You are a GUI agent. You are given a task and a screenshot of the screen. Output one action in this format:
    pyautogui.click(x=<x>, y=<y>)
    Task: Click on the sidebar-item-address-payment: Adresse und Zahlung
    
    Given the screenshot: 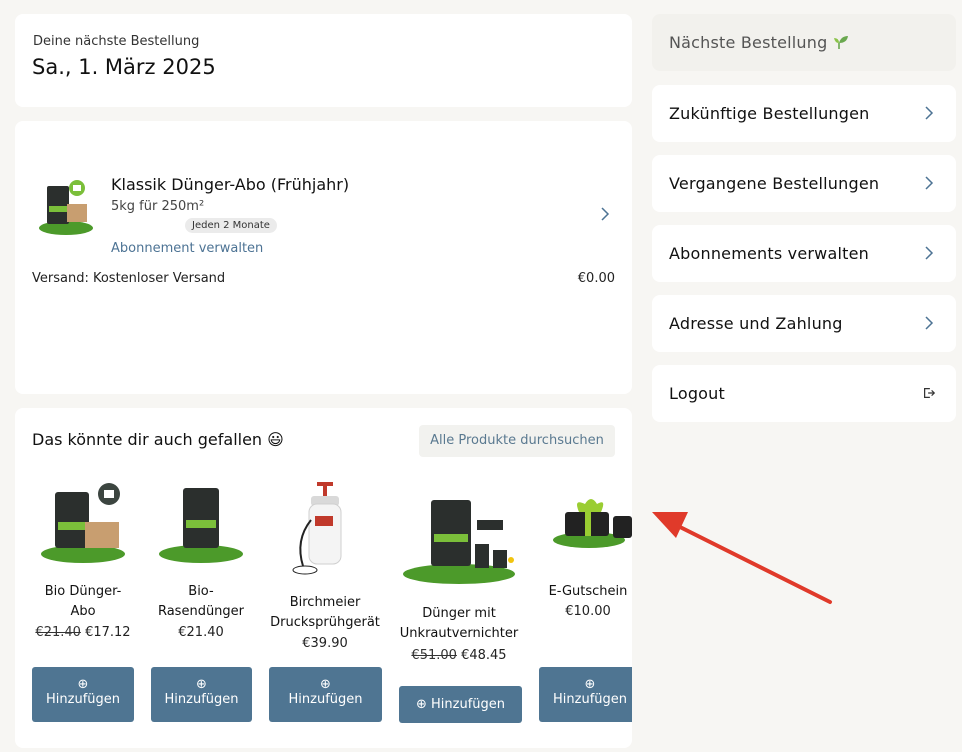 What is the action you would take?
    pyautogui.click(x=804, y=323)
    